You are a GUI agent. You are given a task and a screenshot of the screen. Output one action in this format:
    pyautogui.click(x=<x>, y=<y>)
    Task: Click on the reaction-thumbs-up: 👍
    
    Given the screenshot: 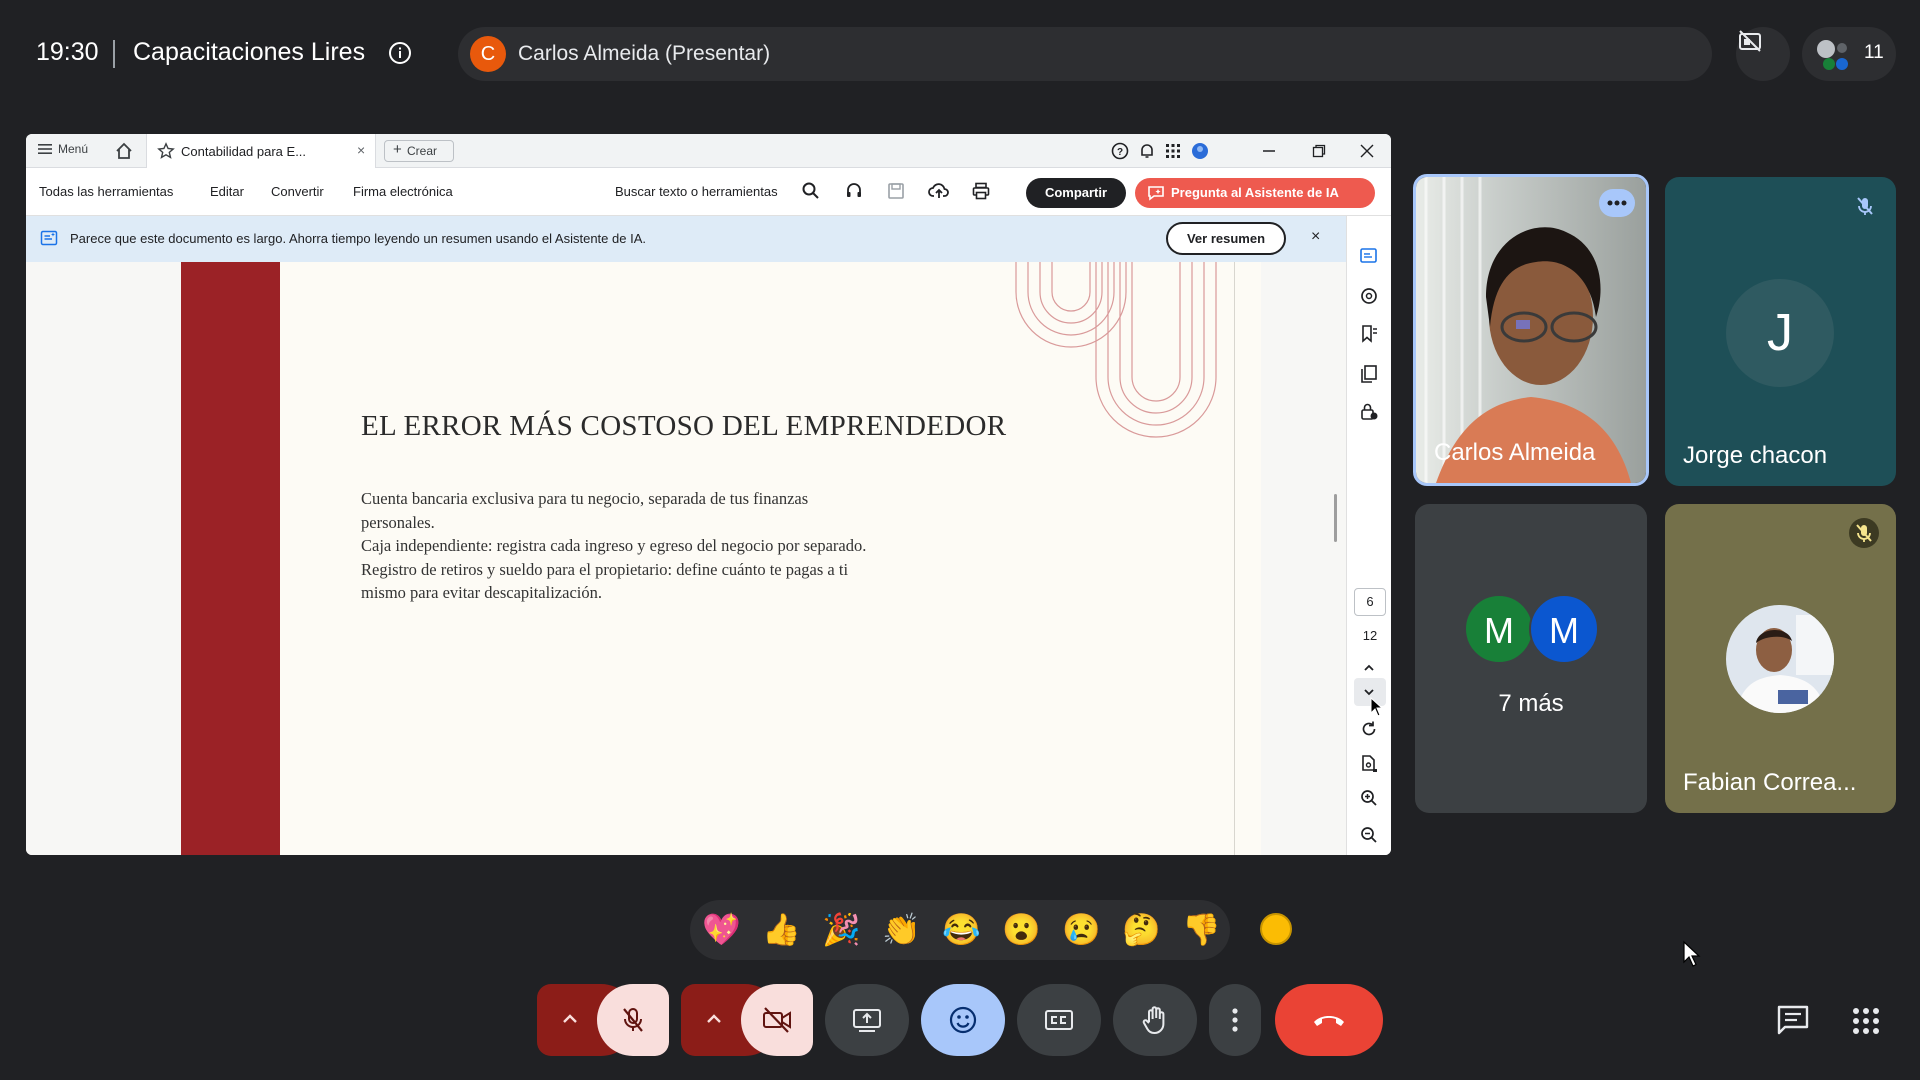 What is the action you would take?
    pyautogui.click(x=781, y=930)
    